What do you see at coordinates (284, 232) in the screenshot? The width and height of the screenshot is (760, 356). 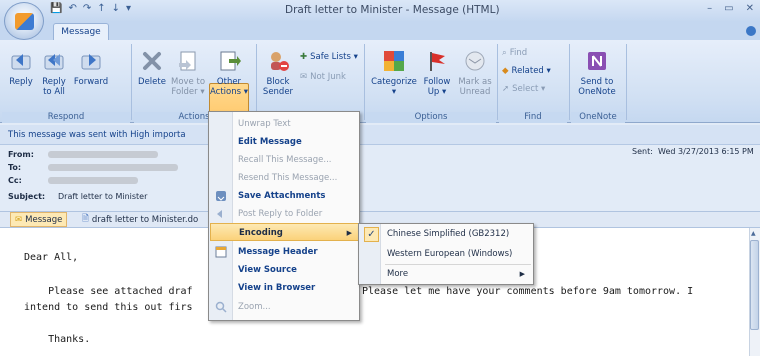 I see `menu-item-encoding: Encoding ▶` at bounding box center [284, 232].